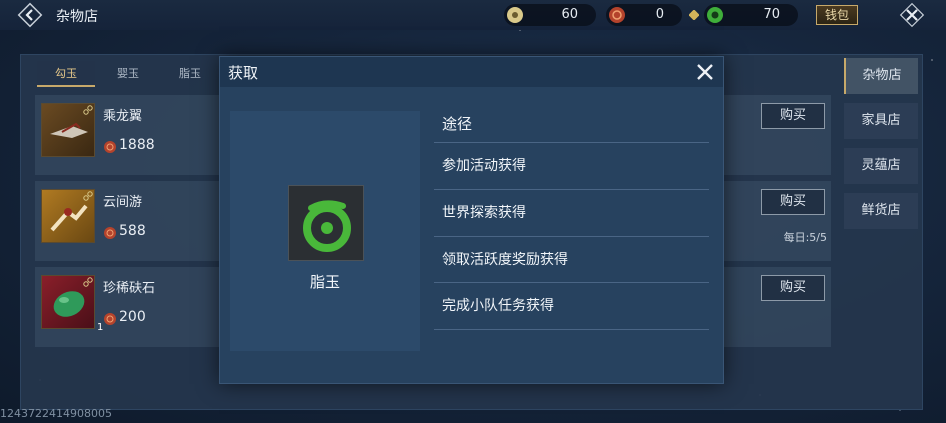 The height and width of the screenshot is (423, 946). What do you see at coordinates (515, 15) in the screenshot?
I see `jade-coin-icon` at bounding box center [515, 15].